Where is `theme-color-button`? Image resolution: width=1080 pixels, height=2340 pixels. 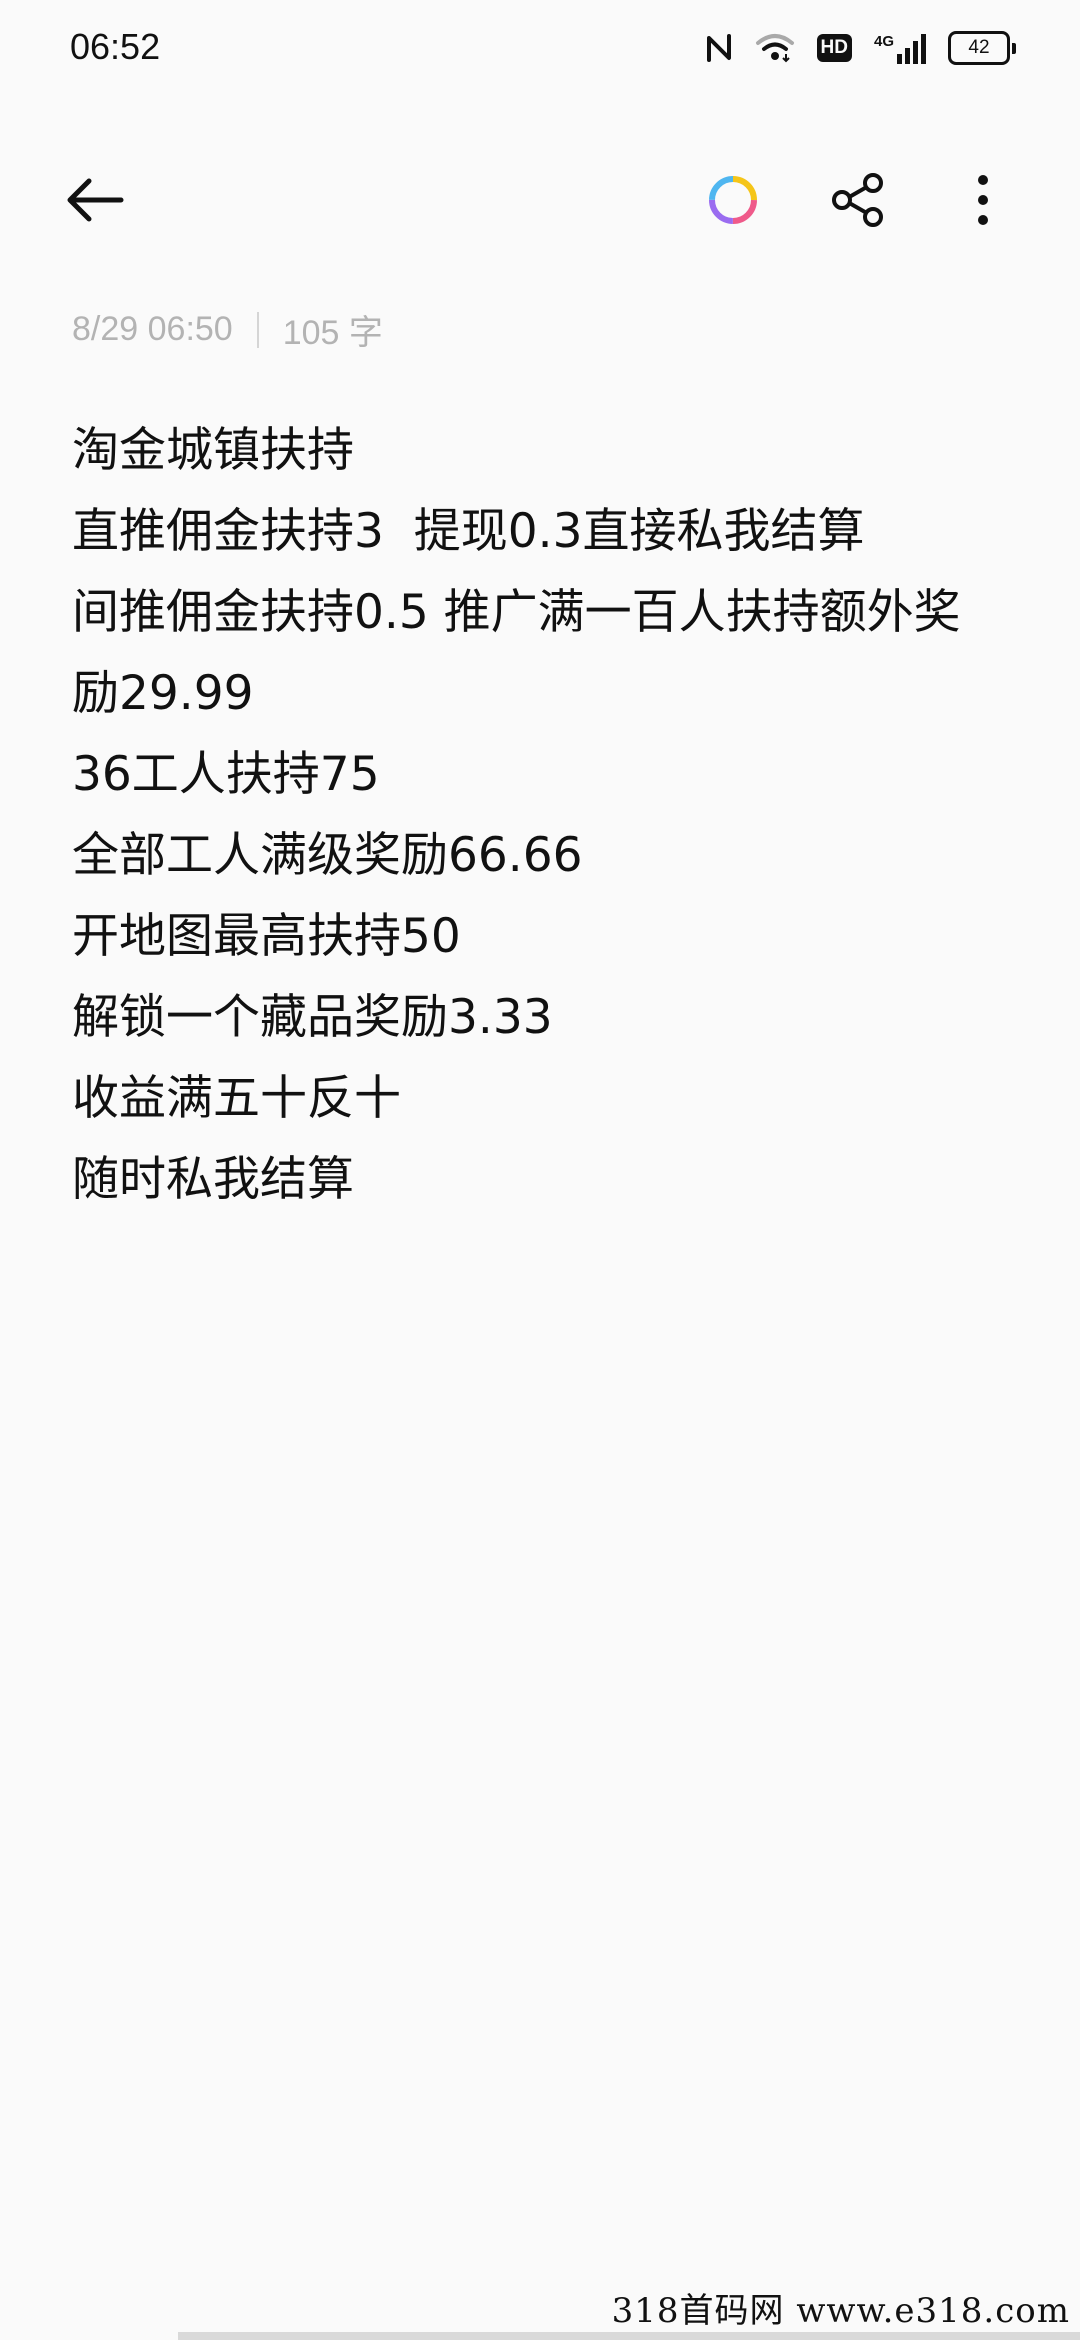
theme-color-button is located at coordinates (733, 200).